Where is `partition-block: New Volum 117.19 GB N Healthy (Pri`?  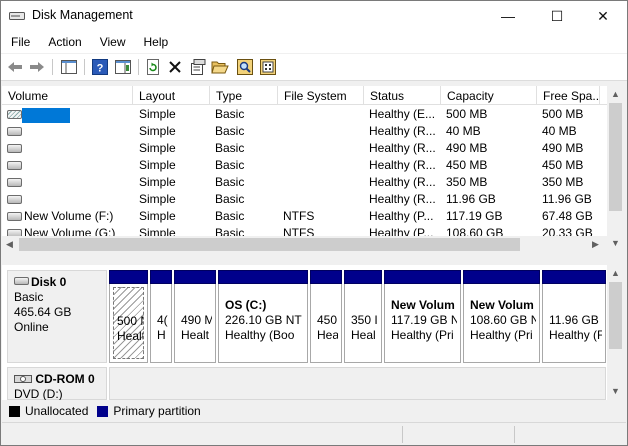 partition-block: New Volum 117.19 GB N Healthy (Pri is located at coordinates (422, 316).